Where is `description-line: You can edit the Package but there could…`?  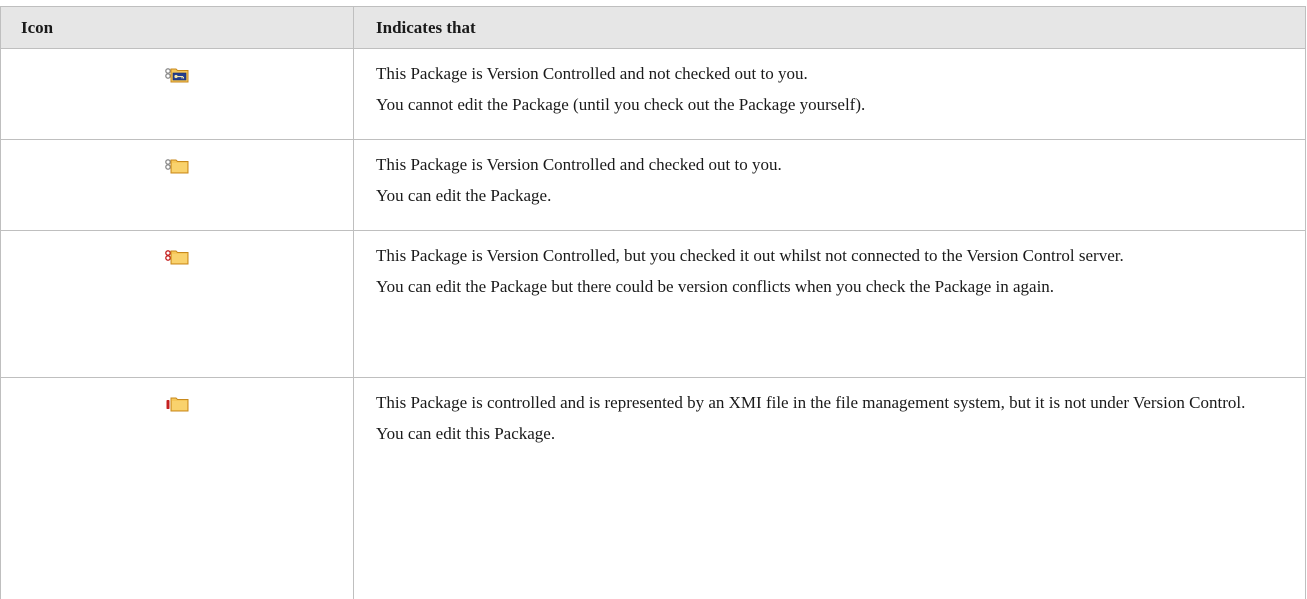
description-line: You can edit the Package but there could… is located at coordinates (715, 286).